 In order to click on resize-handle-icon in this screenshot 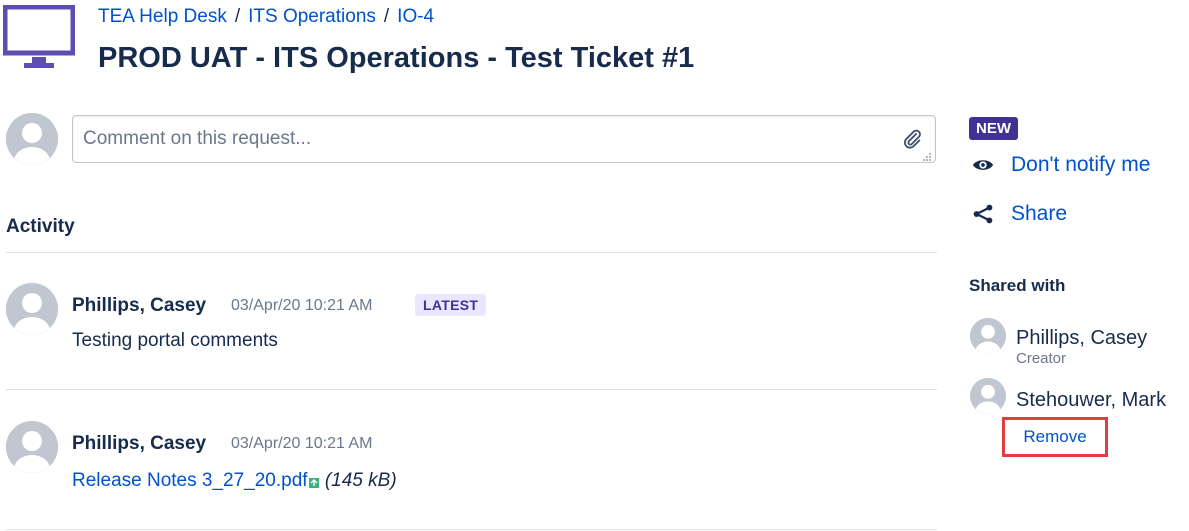, I will do `click(927, 155)`.